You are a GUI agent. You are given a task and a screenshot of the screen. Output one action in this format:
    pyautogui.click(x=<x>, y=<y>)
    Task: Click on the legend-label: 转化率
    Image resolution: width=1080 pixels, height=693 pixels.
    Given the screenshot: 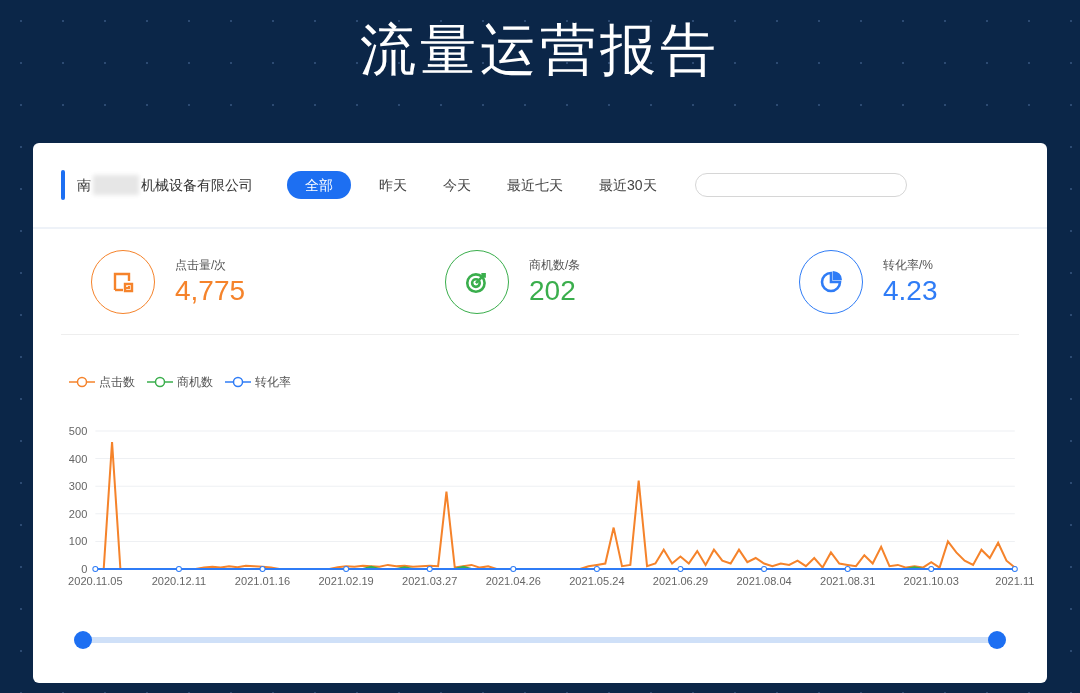 What is the action you would take?
    pyautogui.click(x=273, y=382)
    